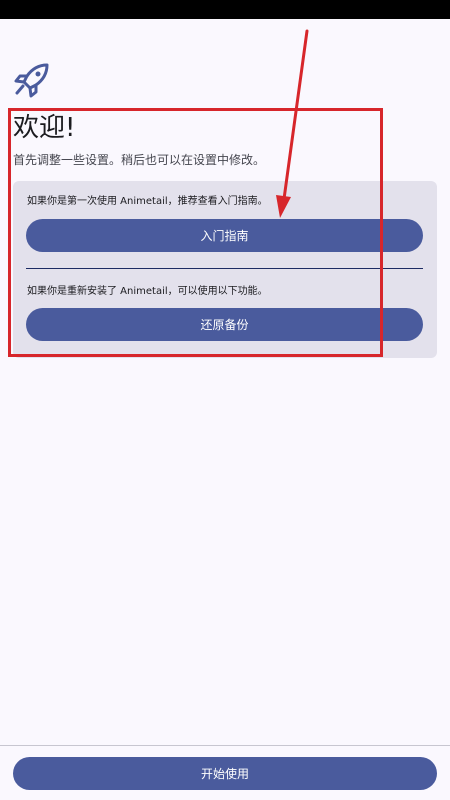 Image resolution: width=450 pixels, height=800 pixels. What do you see at coordinates (147, 201) in the screenshot?
I see `guide-description: 如果你是第一次使用 Animetail，推荐查看入门指南。` at bounding box center [147, 201].